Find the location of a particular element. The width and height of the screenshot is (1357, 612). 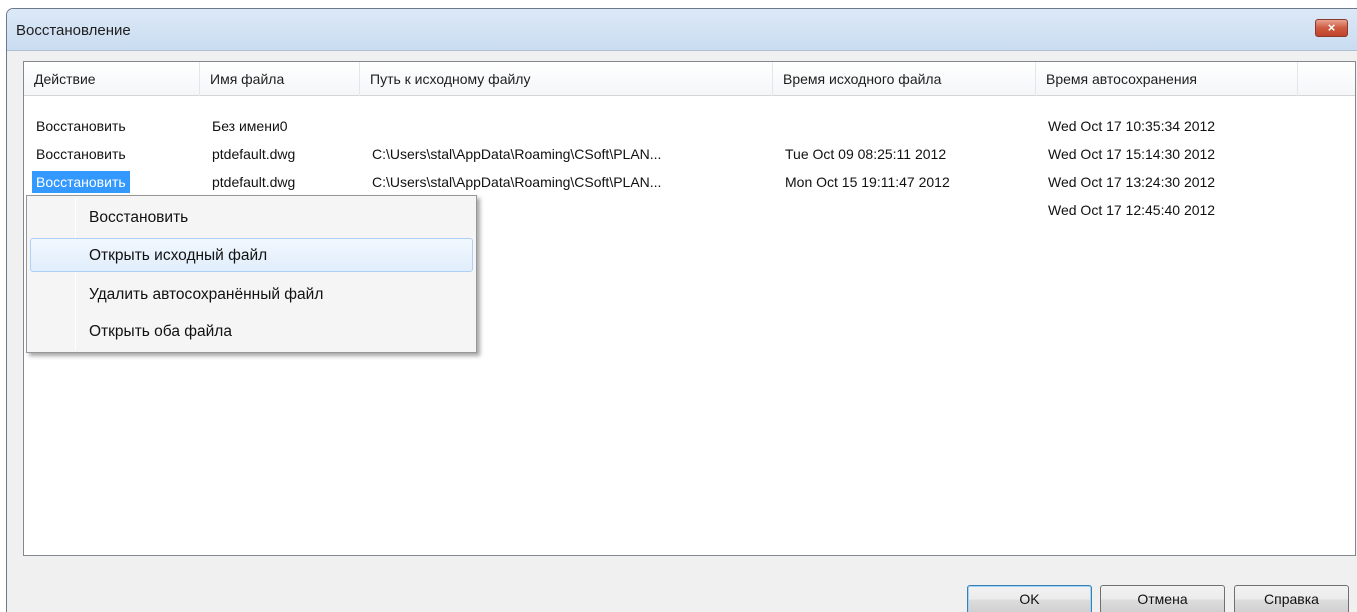

cell-source-time: Mon Oct 15 19:11:47 2012 is located at coordinates (867, 182).